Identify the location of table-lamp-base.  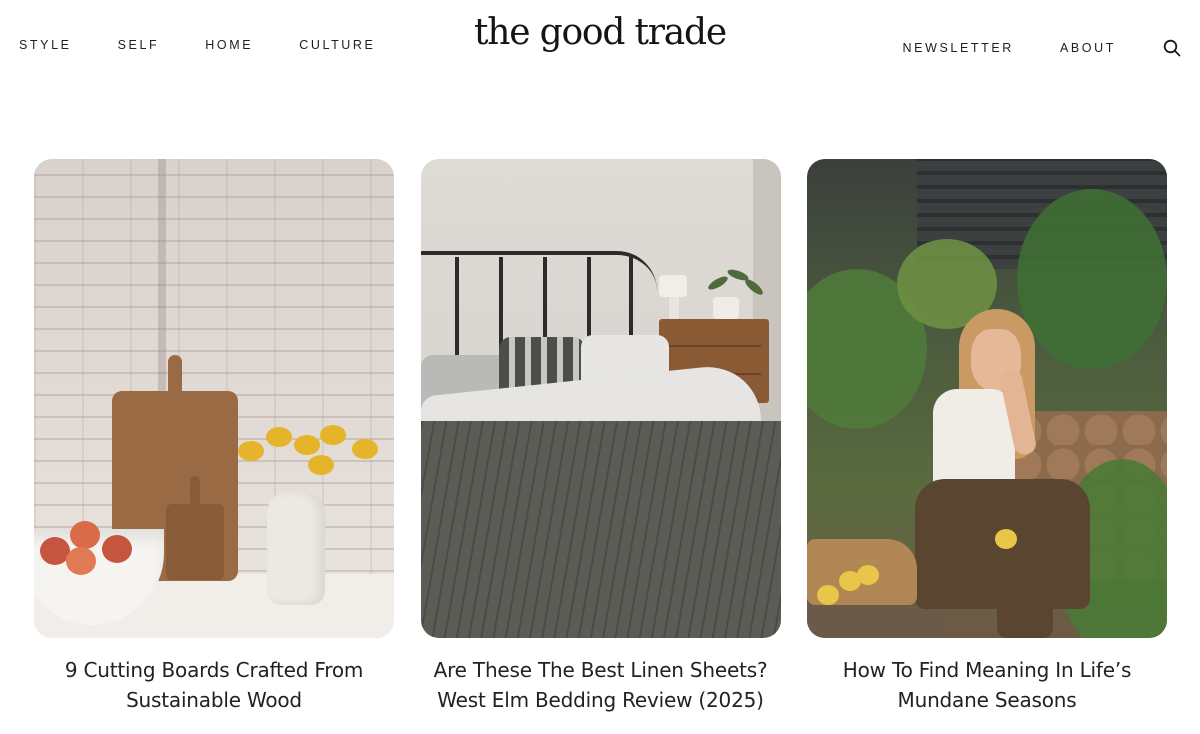
(673, 309).